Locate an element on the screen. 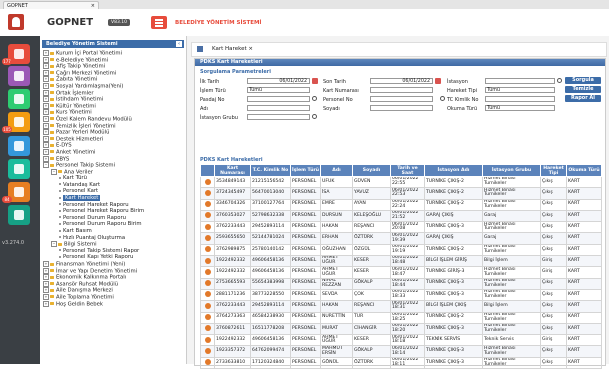 The width and height of the screenshot is (609, 369). sidebar-item: Kart Türü is located at coordinates (114, 178).